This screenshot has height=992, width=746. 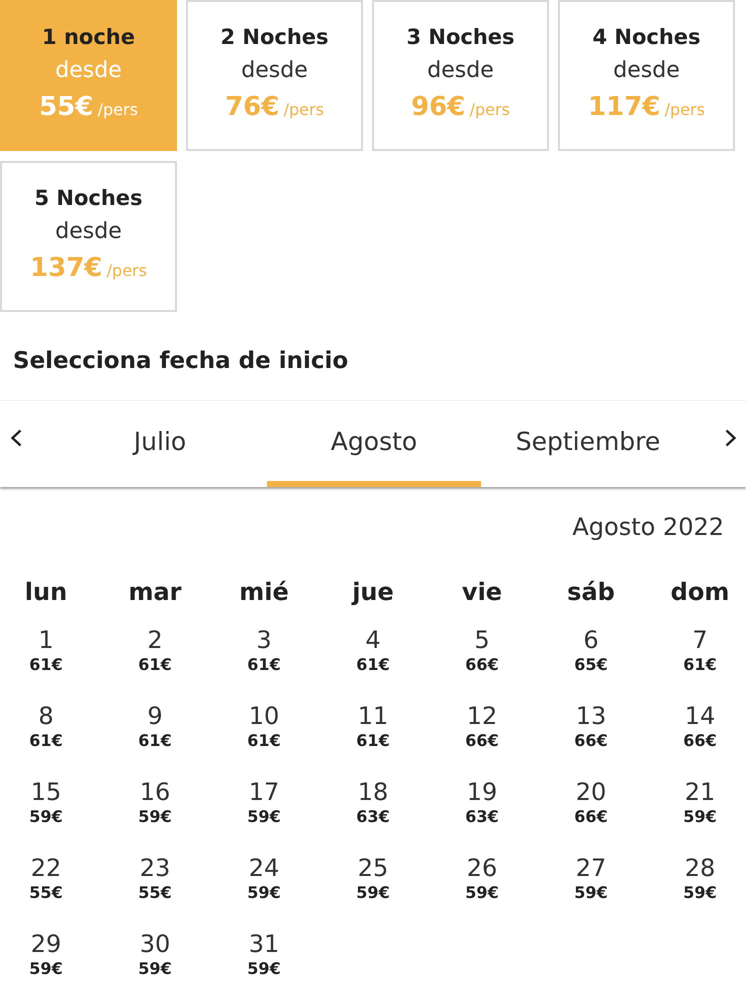 I want to click on calendar-day: 1 61€, so click(x=46, y=650).